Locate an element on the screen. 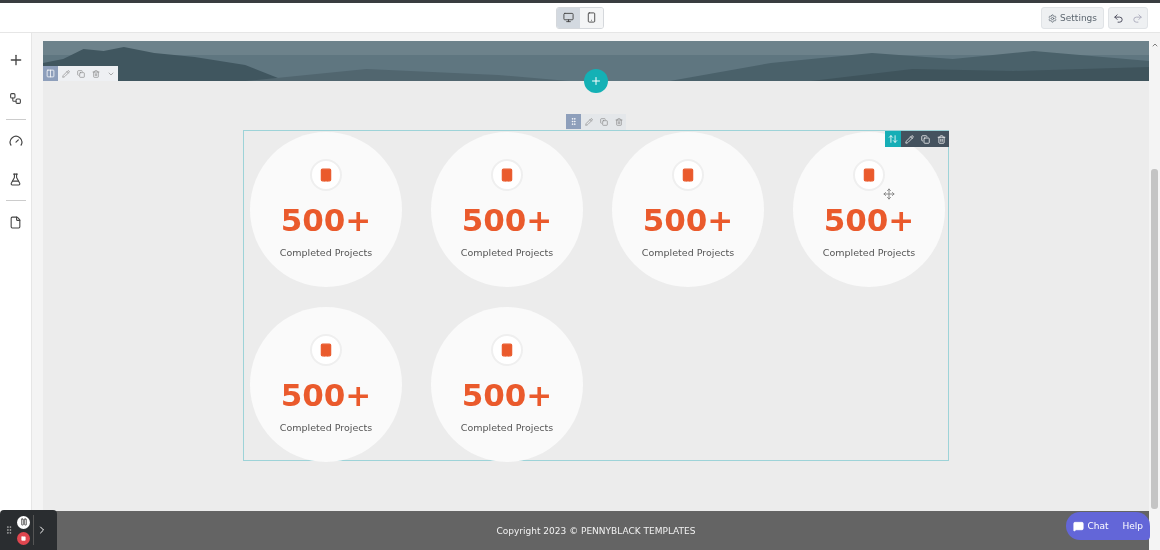 The image size is (1160, 550). desktop-view-toggle is located at coordinates (568, 17).